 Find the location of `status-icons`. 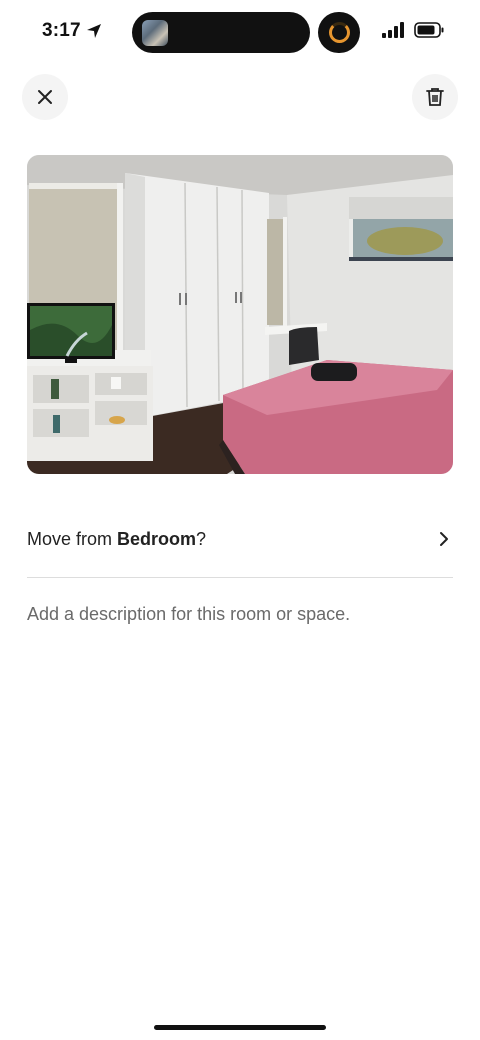

status-icons is located at coordinates (413, 30).